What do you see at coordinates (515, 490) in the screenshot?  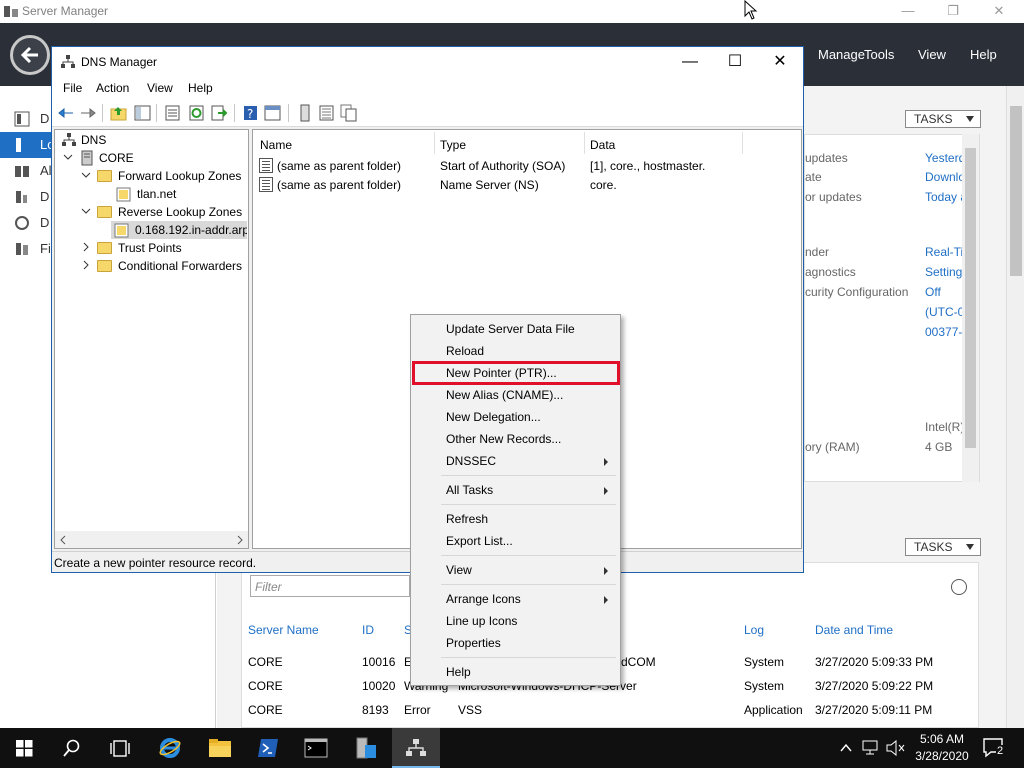 I see `menu-item-all-tasks: All Tasks` at bounding box center [515, 490].